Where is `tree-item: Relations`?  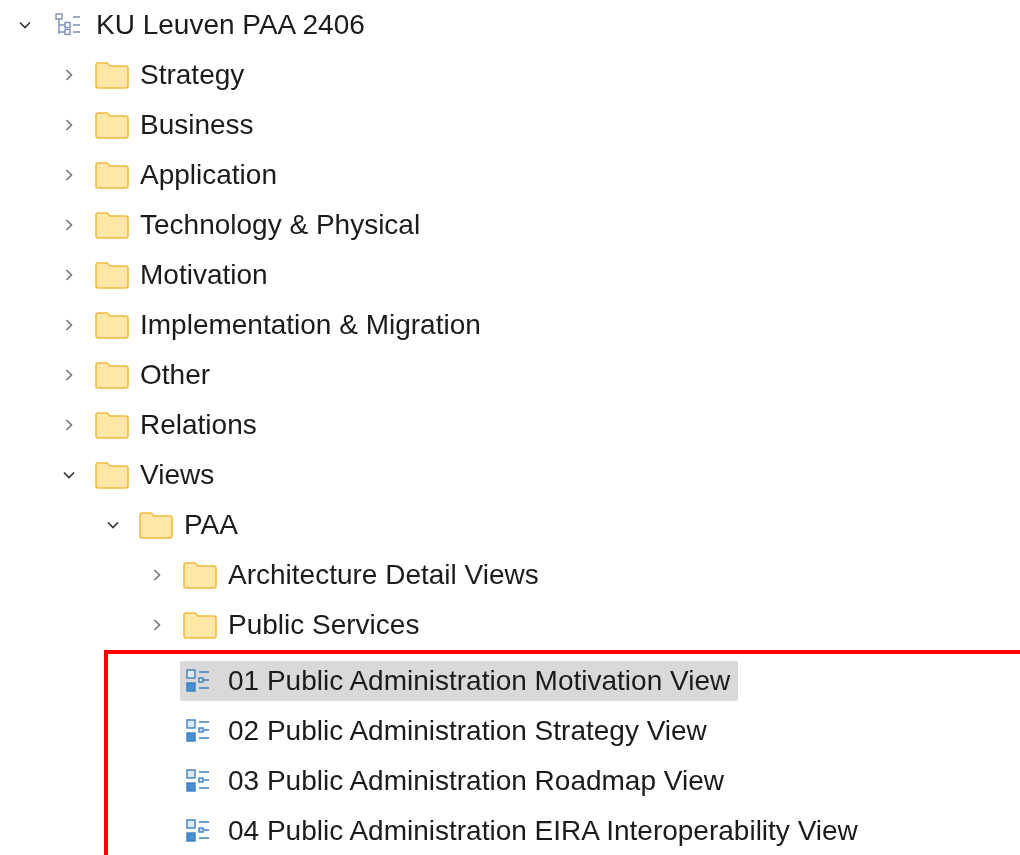 tree-item: Relations is located at coordinates (178, 425).